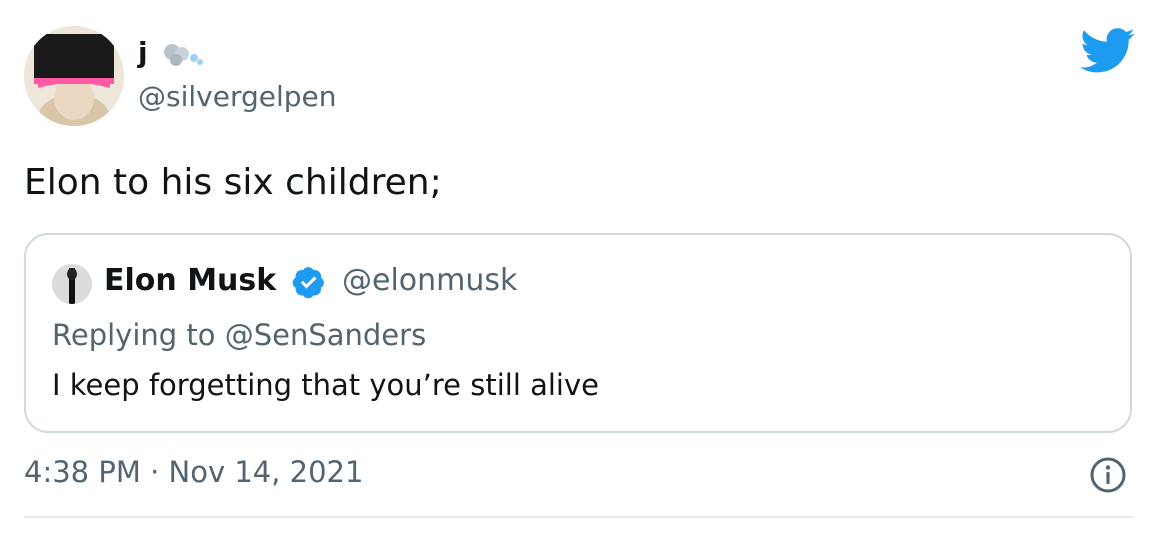  I want to click on info-icon, so click(1108, 475).